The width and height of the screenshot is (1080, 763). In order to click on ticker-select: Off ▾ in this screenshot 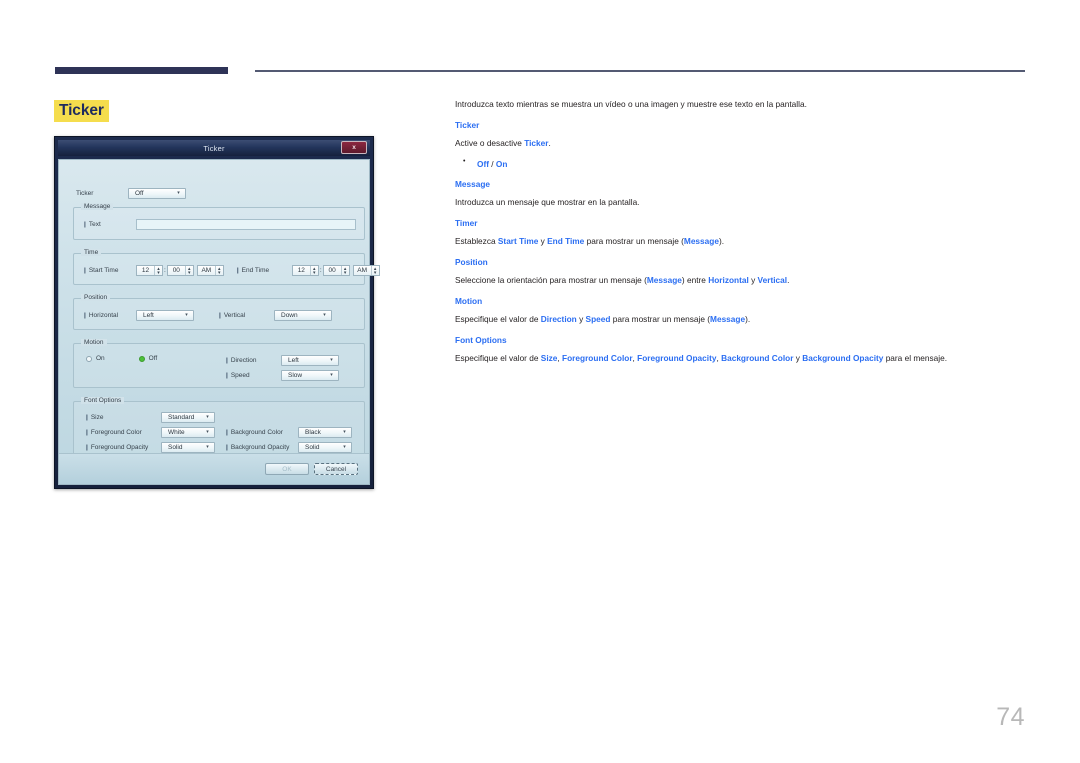, I will do `click(157, 193)`.